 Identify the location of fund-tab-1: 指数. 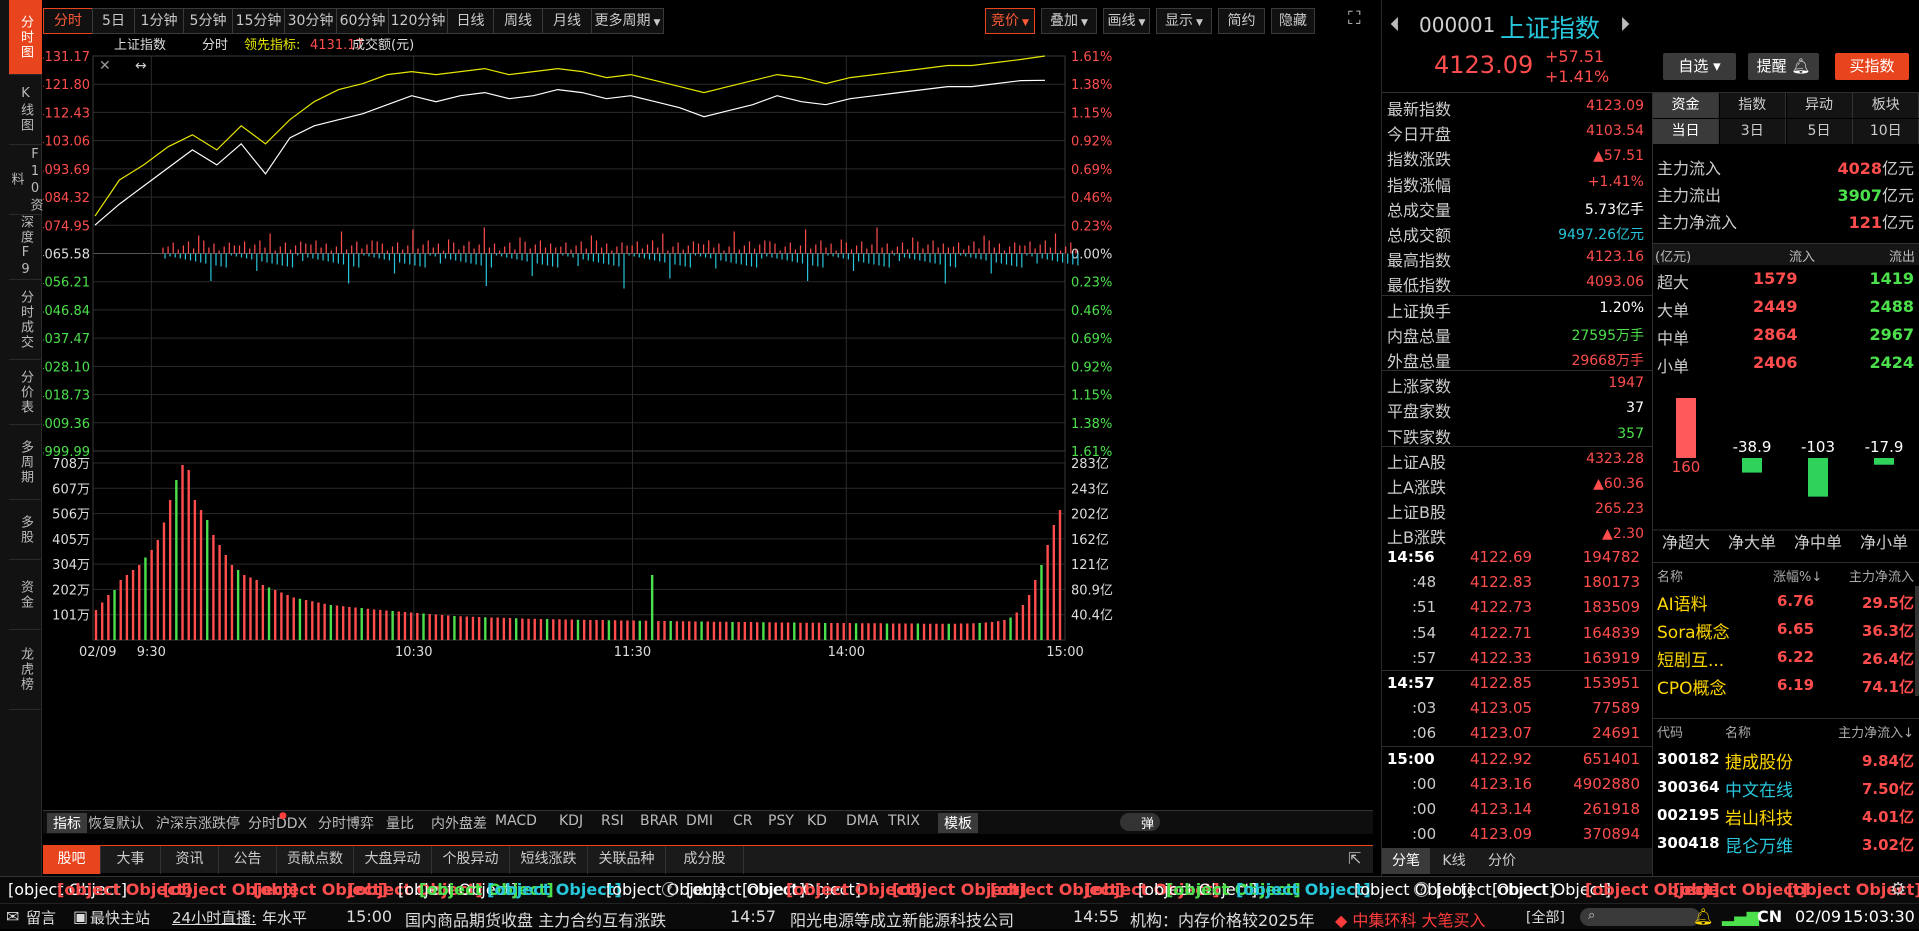
(1752, 105).